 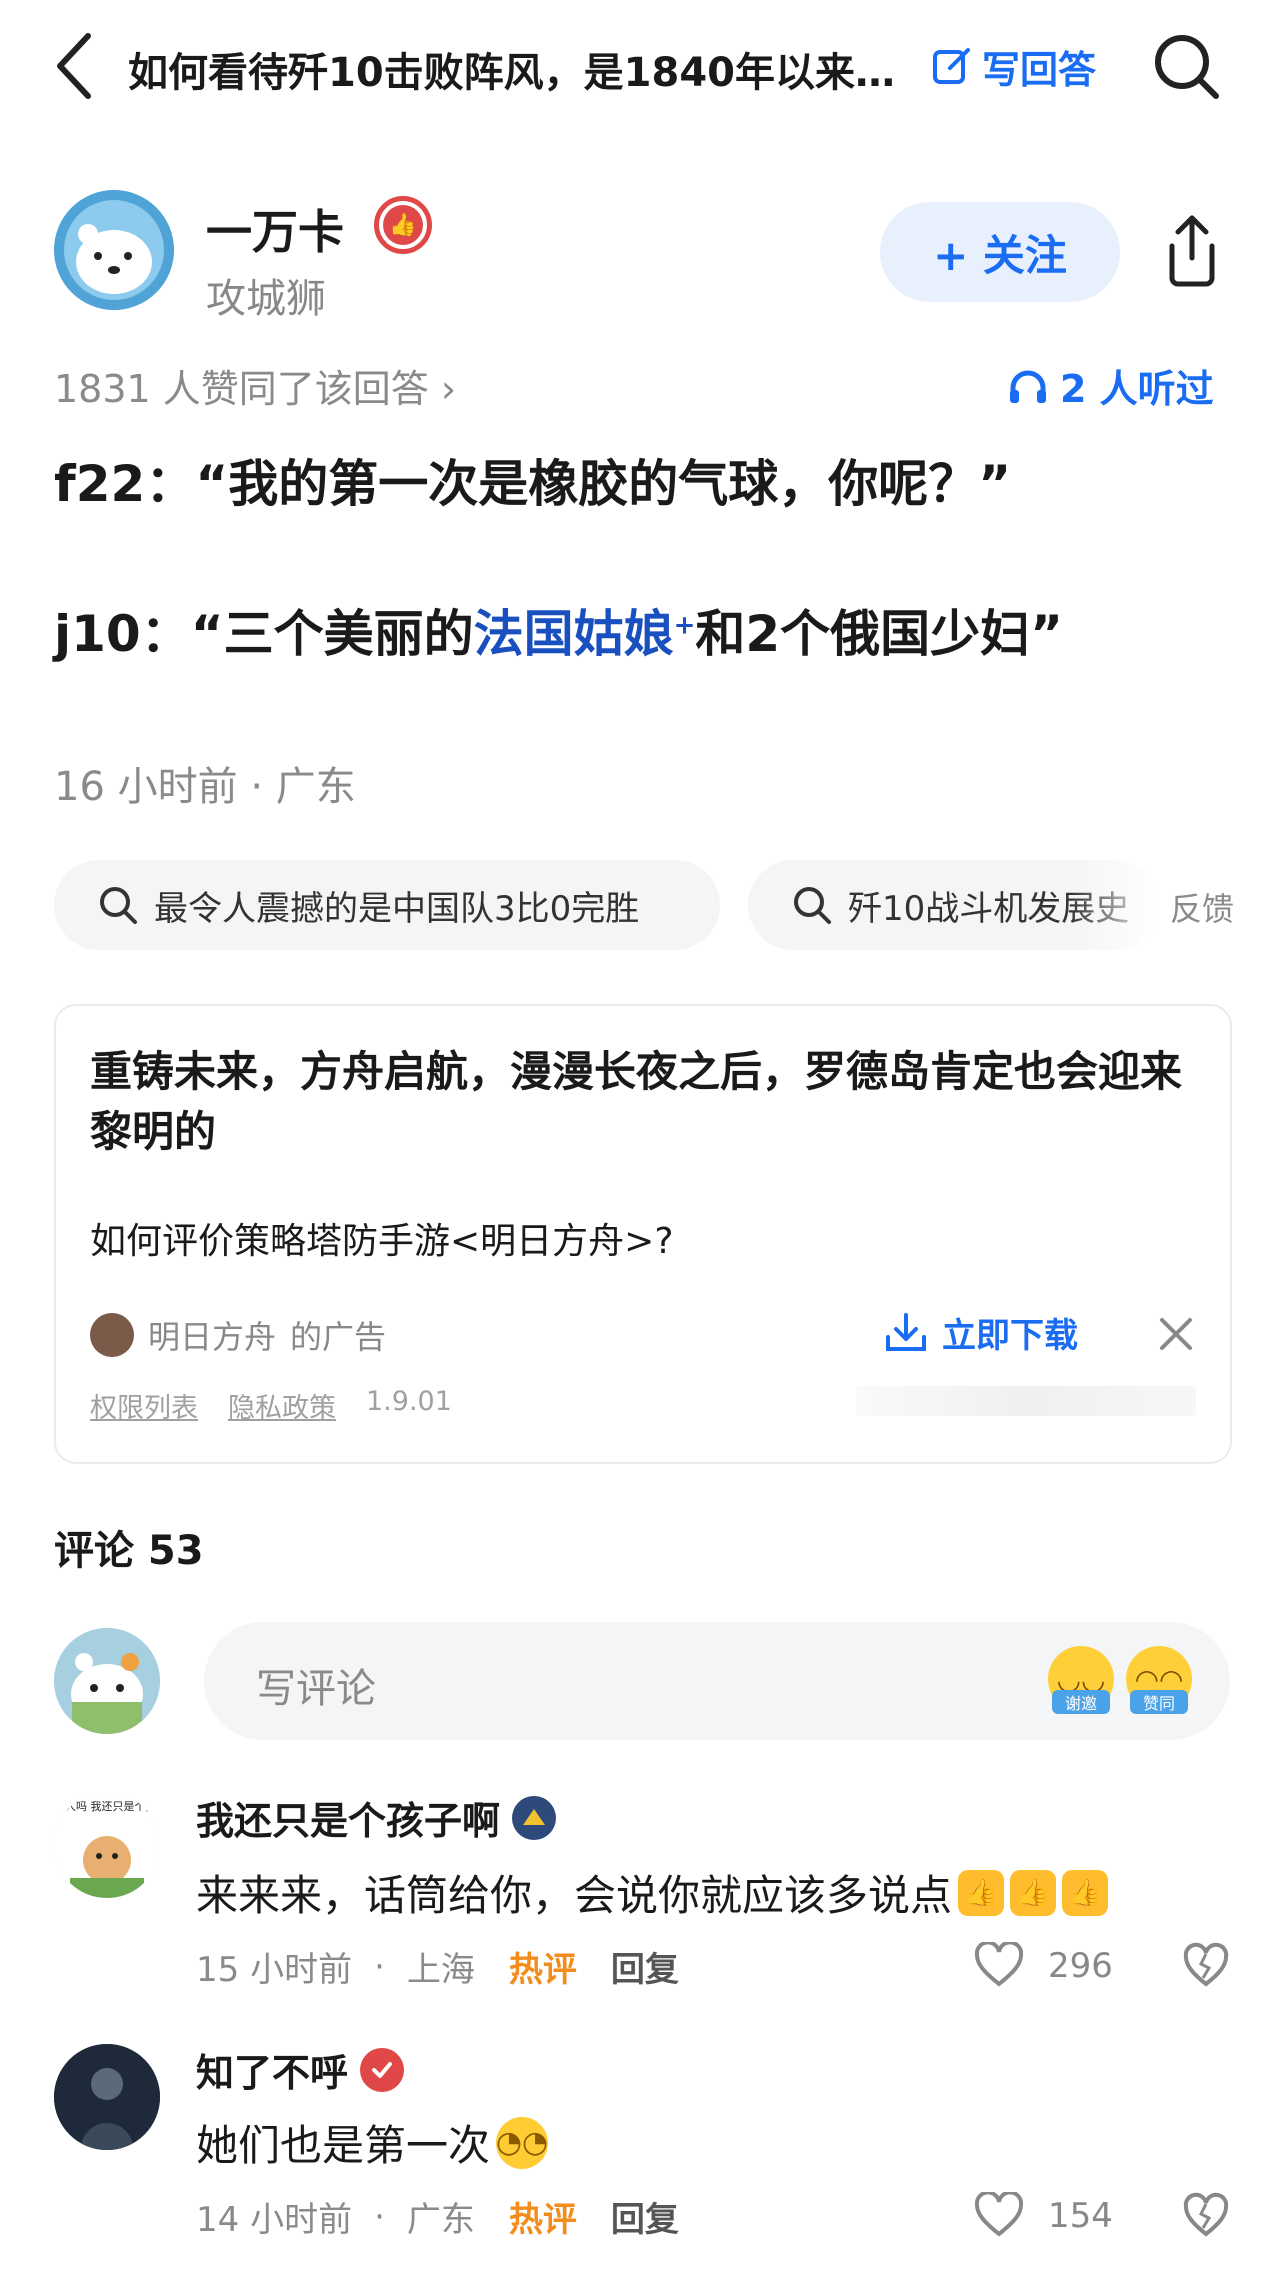 I want to click on my-avatar, so click(x=107, y=1681).